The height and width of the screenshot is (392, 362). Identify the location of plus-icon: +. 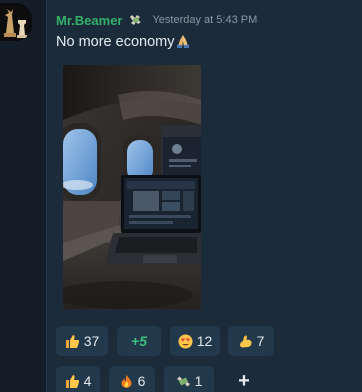
(244, 380).